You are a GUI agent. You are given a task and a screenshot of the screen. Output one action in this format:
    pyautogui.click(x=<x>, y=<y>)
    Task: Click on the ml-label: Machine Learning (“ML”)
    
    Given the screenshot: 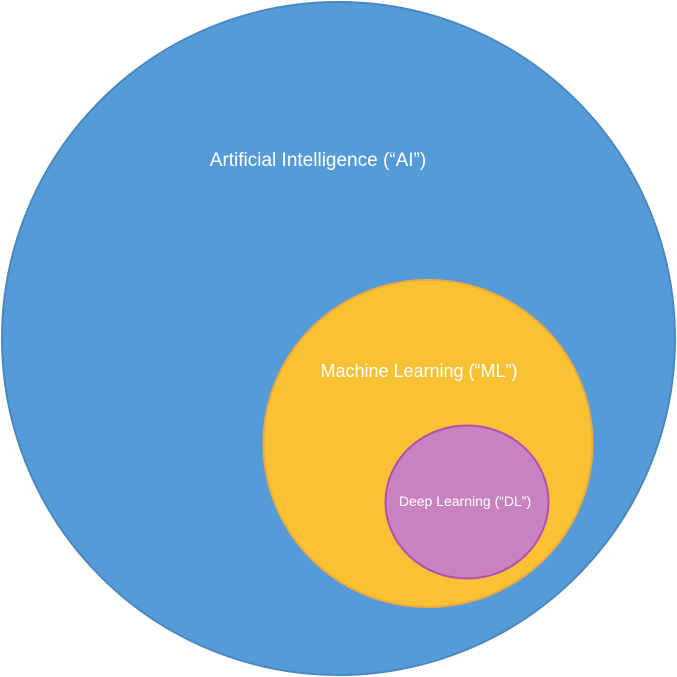 What is the action you would take?
    pyautogui.click(x=418, y=371)
    